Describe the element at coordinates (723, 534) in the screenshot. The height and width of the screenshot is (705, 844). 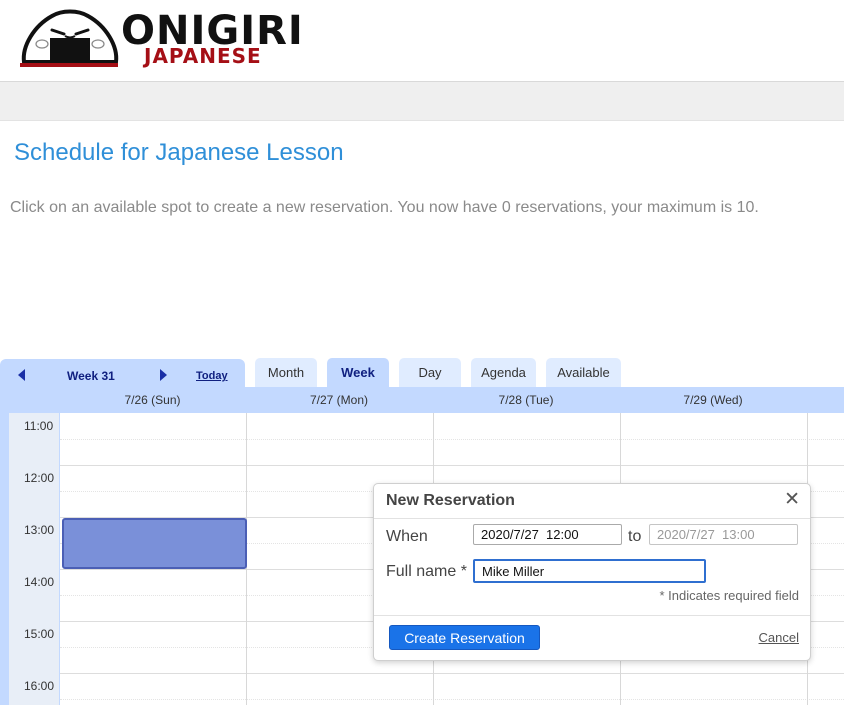
I see `end-datetime-input` at that location.